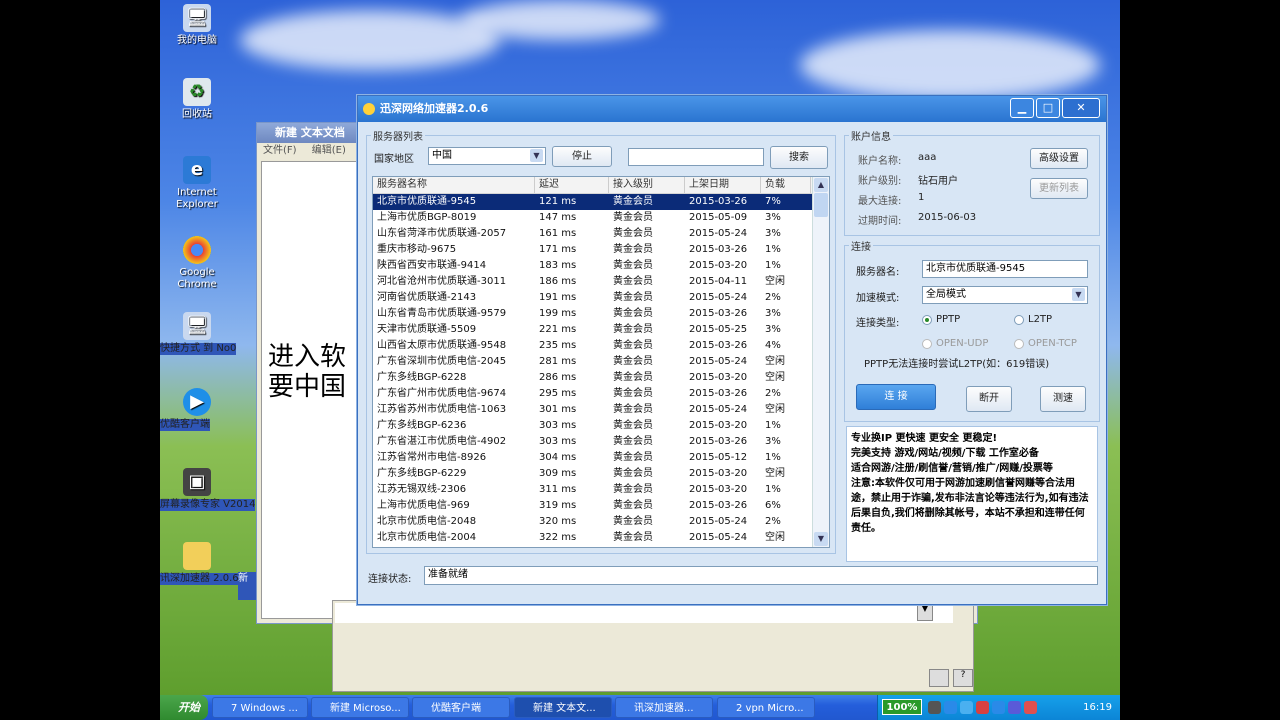 This screenshot has height=720, width=1280. Describe the element at coordinates (1022, 108) in the screenshot. I see `minimize-button: ▁` at that location.